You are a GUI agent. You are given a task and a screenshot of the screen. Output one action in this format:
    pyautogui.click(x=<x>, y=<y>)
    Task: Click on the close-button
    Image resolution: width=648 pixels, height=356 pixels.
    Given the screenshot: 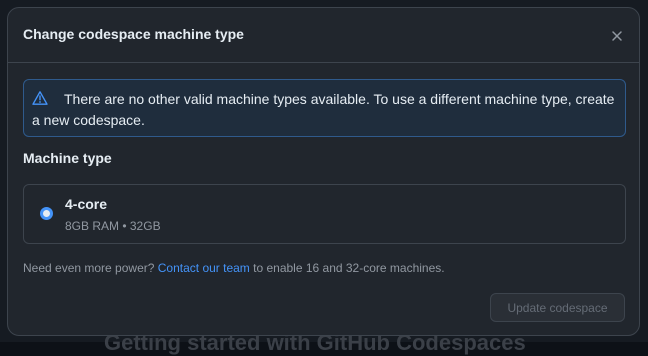 What is the action you would take?
    pyautogui.click(x=617, y=36)
    